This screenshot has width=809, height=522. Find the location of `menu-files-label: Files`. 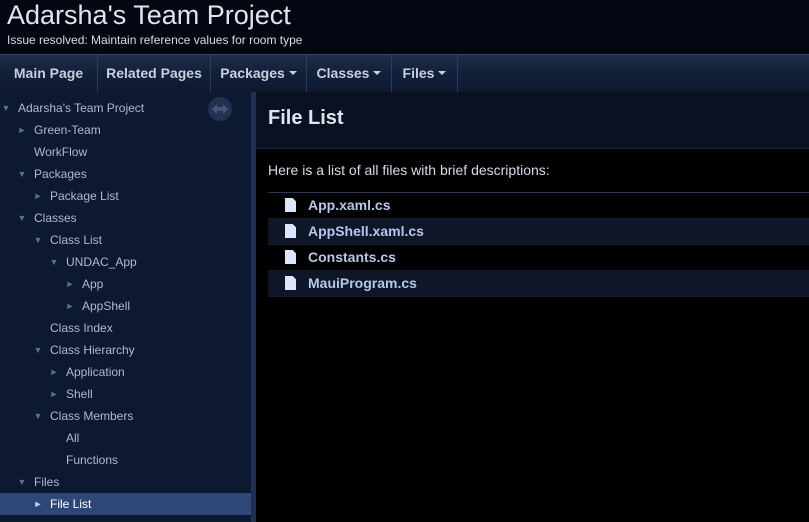

menu-files-label: Files is located at coordinates (418, 73).